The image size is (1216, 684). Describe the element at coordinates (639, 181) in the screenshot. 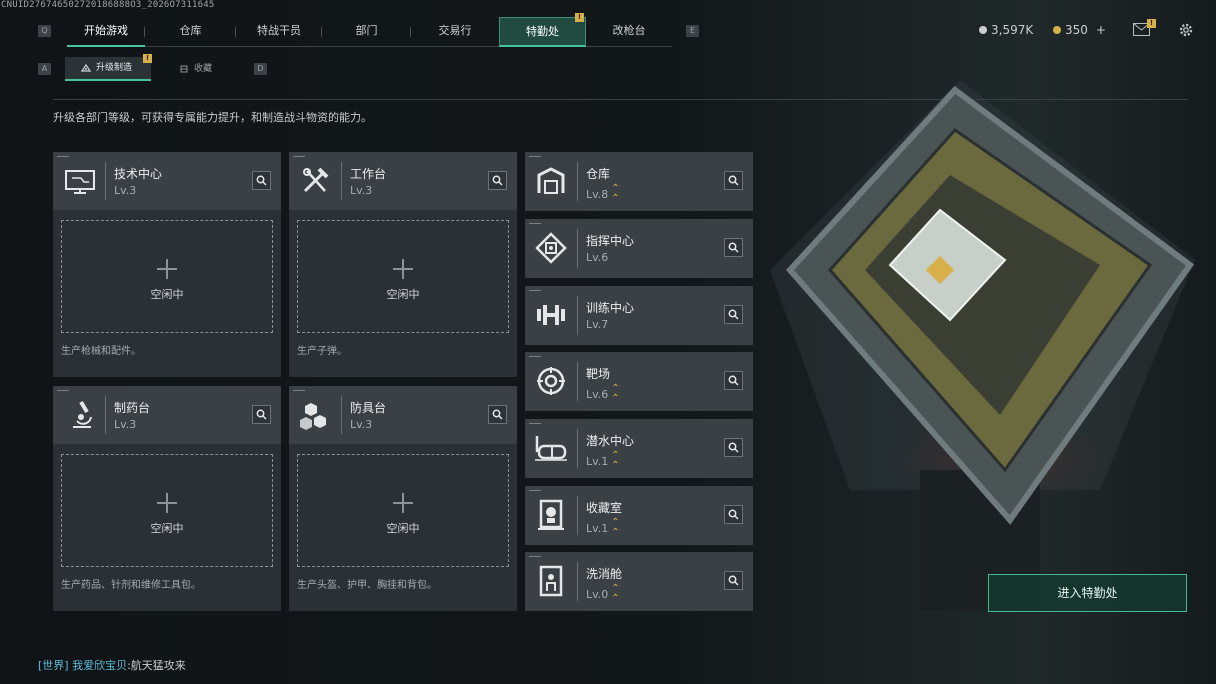

I see `facility-row-warehouse: 仓库 Lv.8 ⌃ ⌃` at that location.